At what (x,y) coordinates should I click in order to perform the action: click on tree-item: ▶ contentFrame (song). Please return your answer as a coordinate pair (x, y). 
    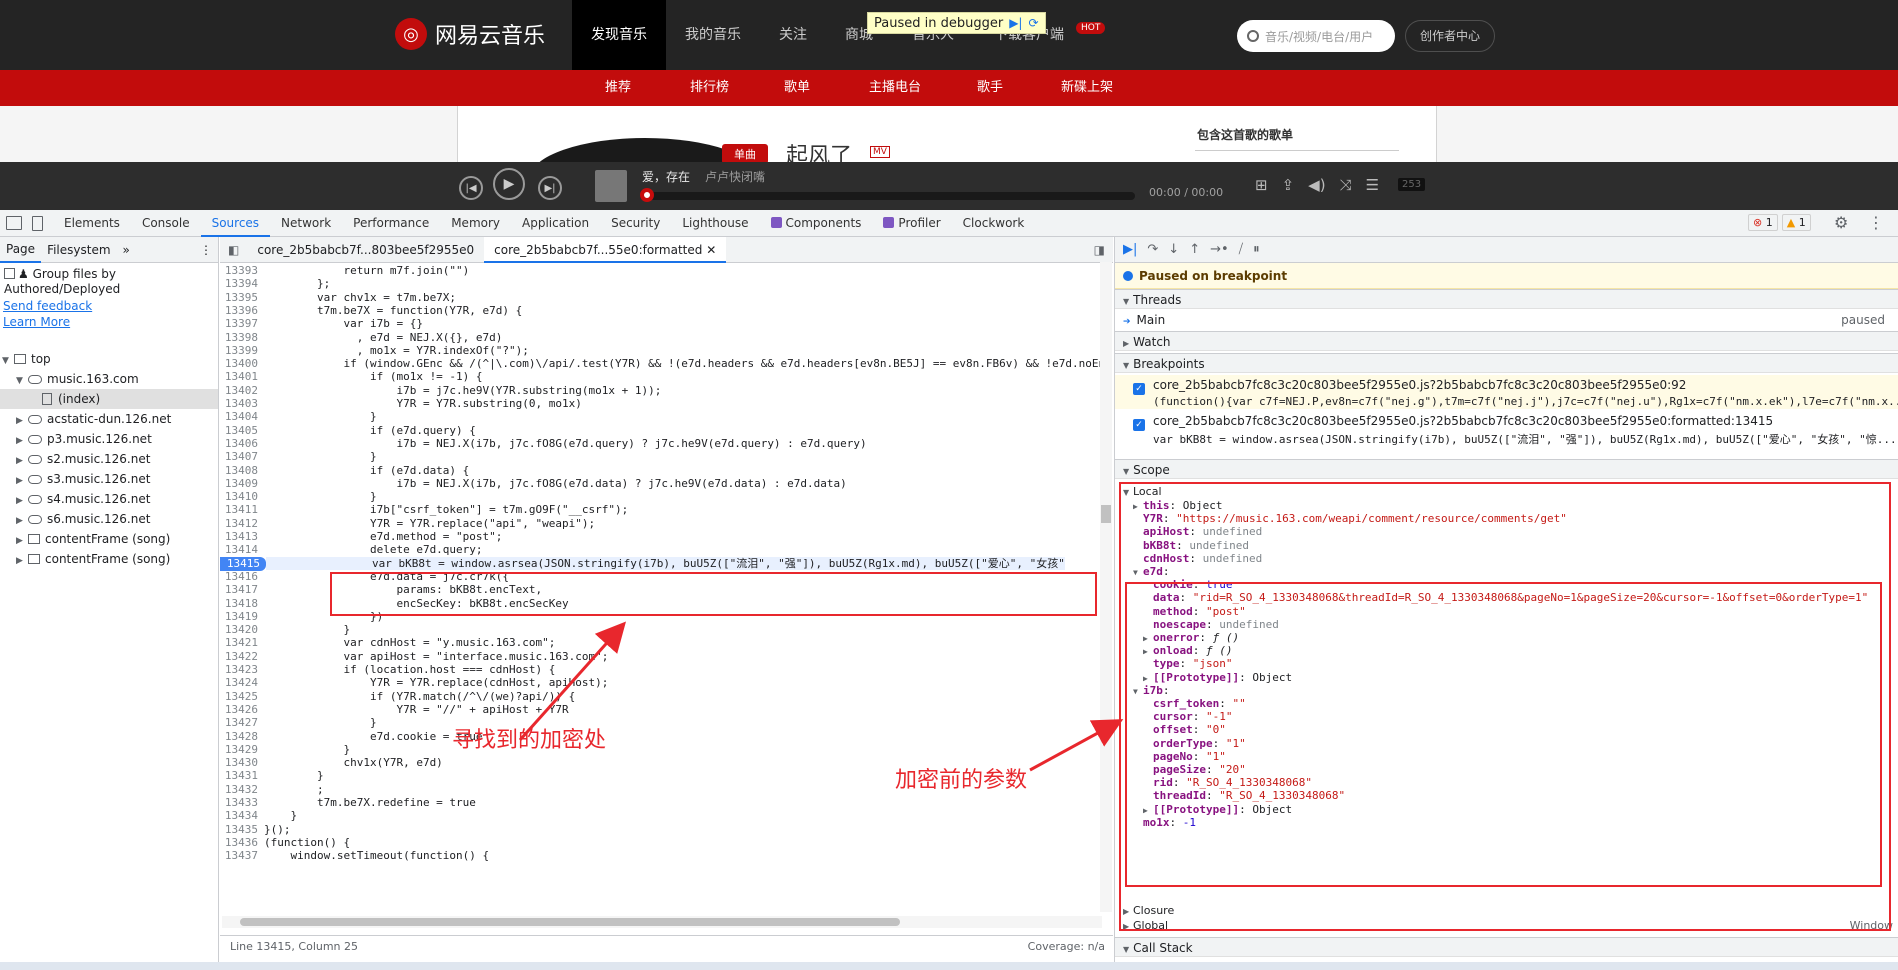
    Looking at the image, I should click on (109, 559).